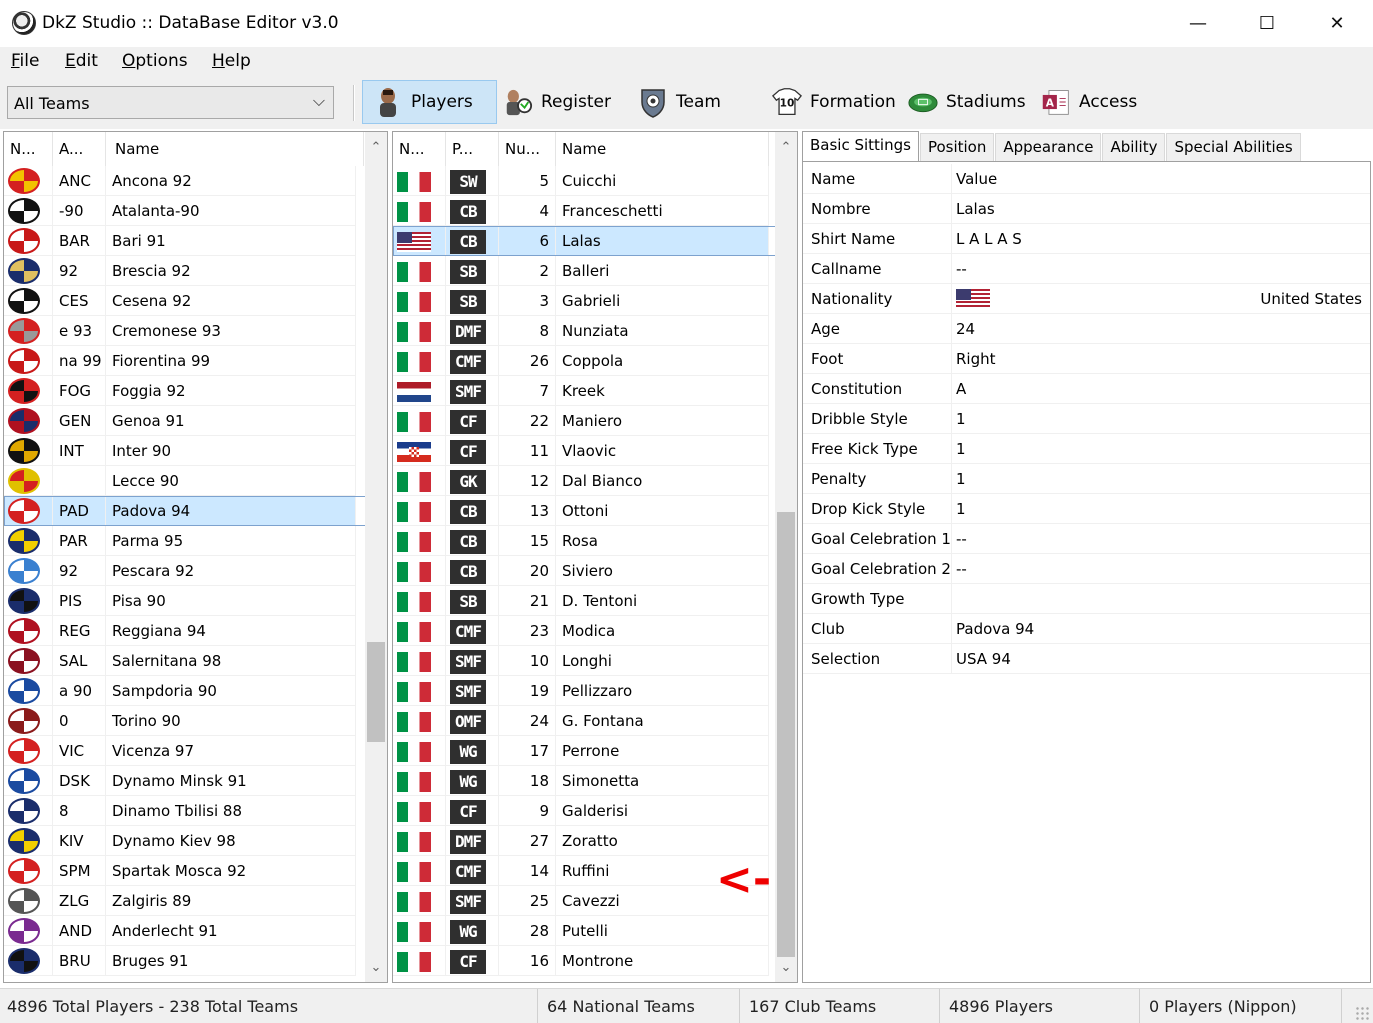 This screenshot has height=1023, width=1373. Describe the element at coordinates (595, 541) in the screenshot. I see `player-row: CB 15 Rosa` at that location.